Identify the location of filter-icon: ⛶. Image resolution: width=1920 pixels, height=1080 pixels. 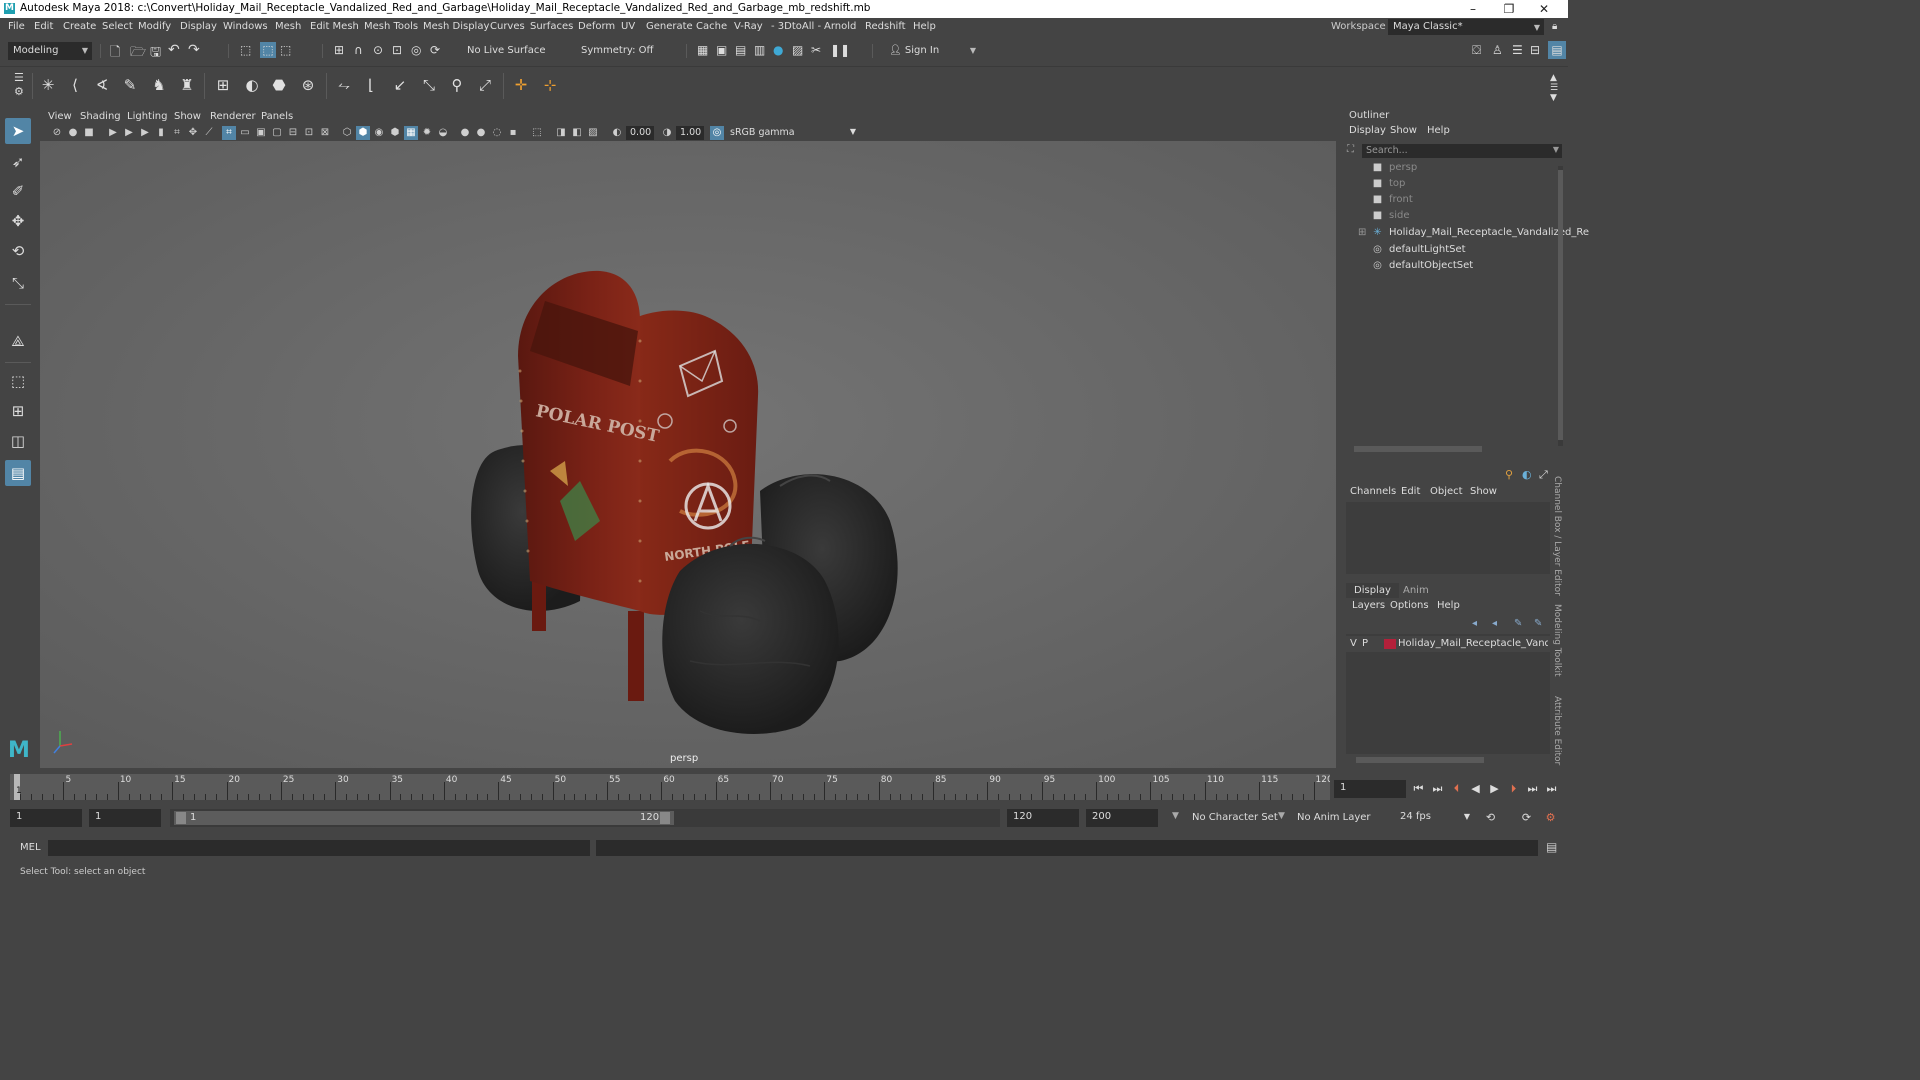
(1350, 149).